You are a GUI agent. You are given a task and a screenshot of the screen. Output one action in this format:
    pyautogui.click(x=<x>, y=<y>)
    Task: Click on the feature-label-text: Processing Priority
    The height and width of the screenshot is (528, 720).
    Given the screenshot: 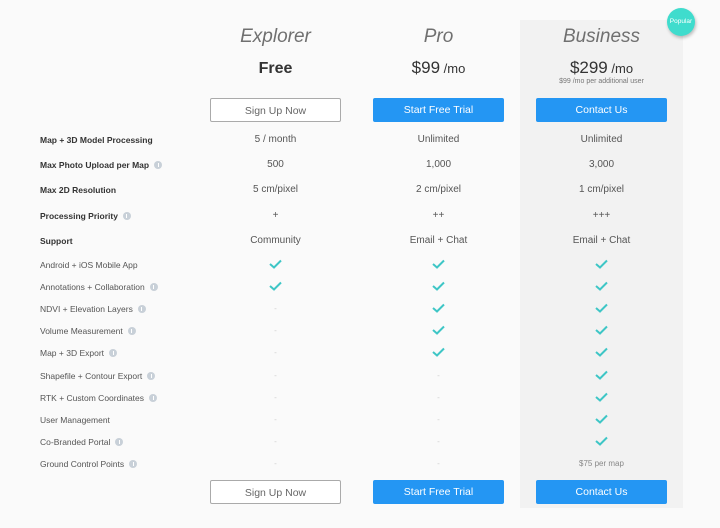 What is the action you would take?
    pyautogui.click(x=79, y=216)
    